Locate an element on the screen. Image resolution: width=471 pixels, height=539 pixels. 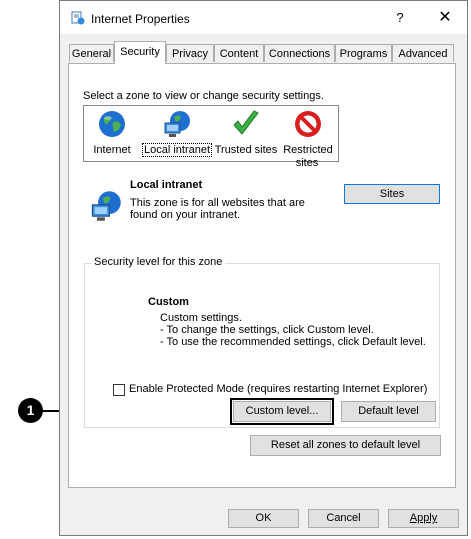
tab-programs: Programs is located at coordinates (363, 53).